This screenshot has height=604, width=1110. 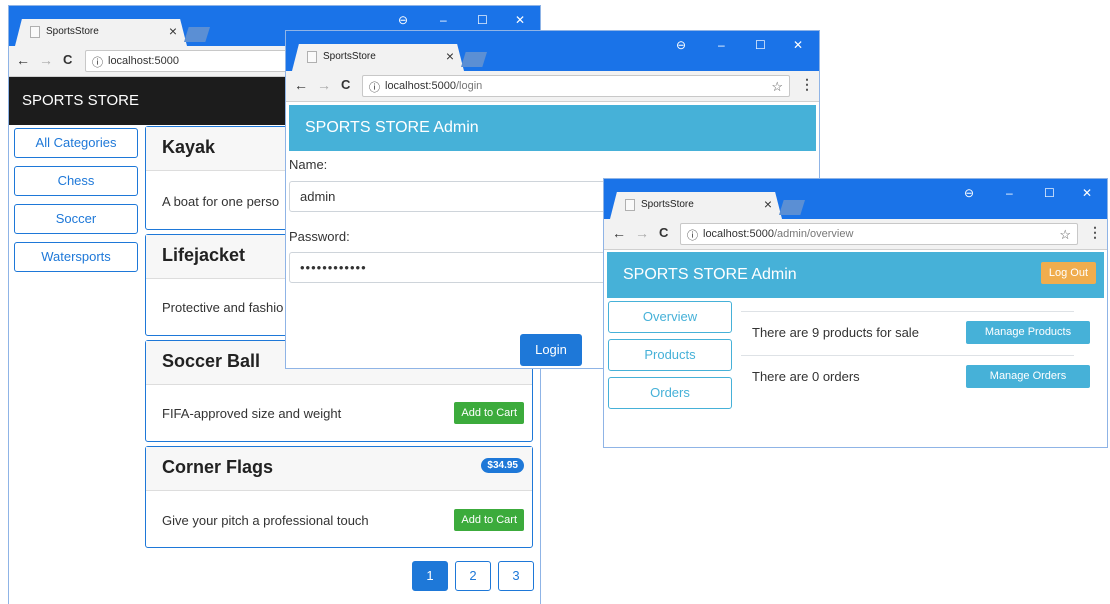 What do you see at coordinates (1068, 273) in the screenshot?
I see `logout-button: Log Out` at bounding box center [1068, 273].